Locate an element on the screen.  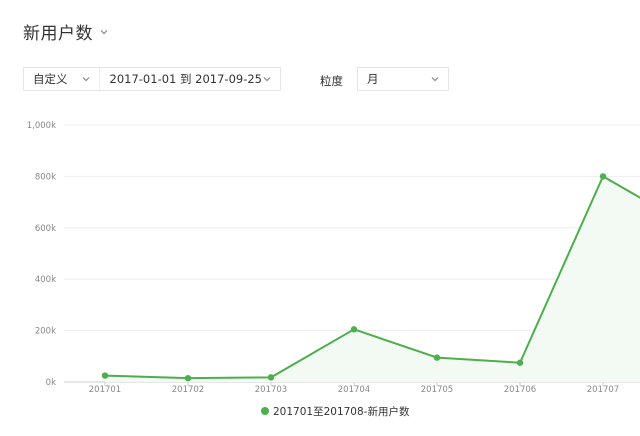
date-range-dropdown: 2017-01-01 到 2017-09-25 is located at coordinates (190, 79).